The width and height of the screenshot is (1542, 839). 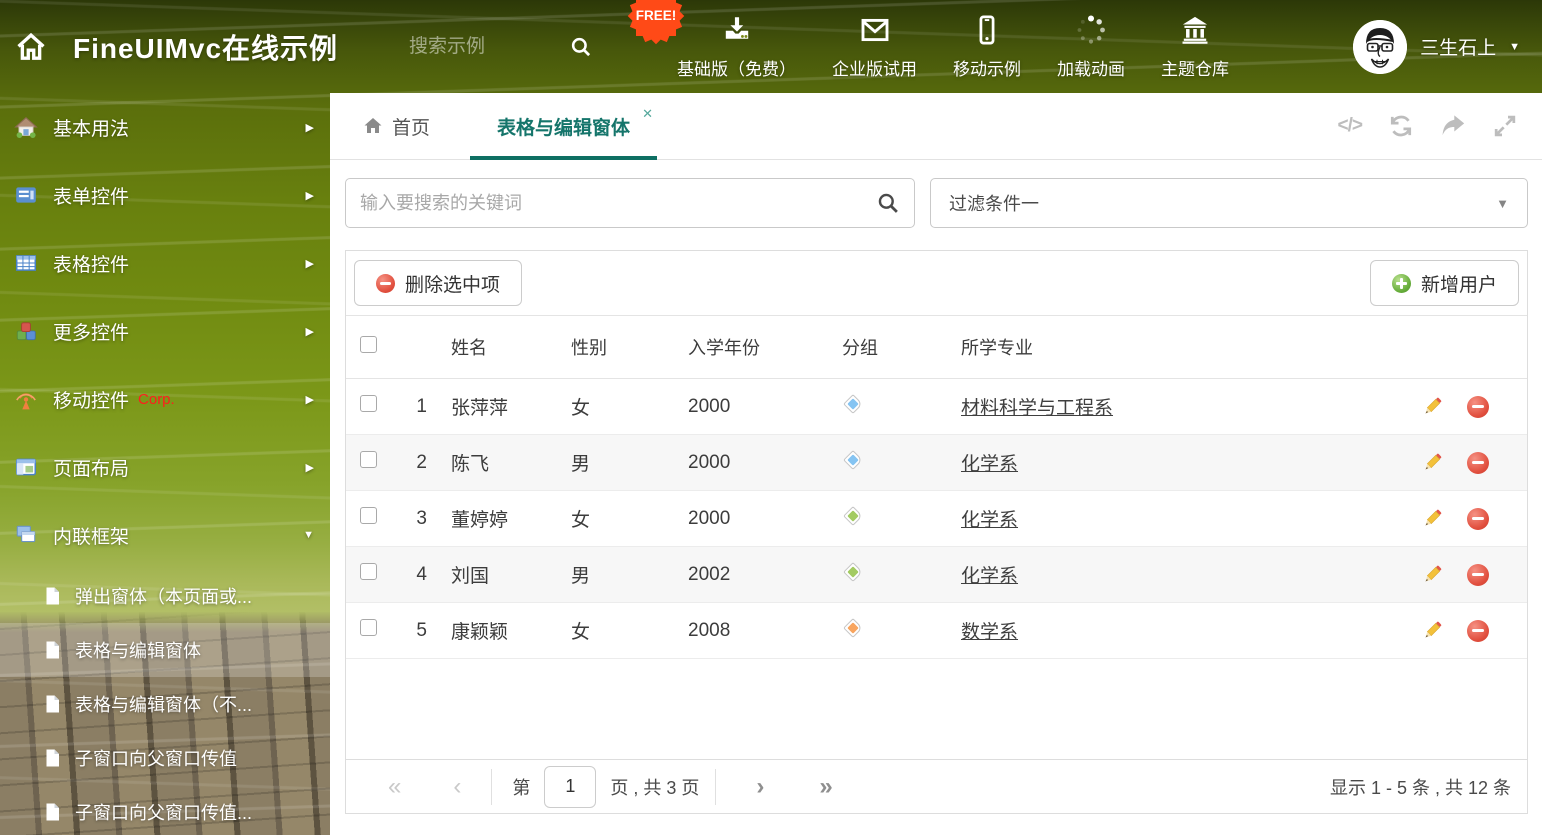 I want to click on row-index: 3, so click(x=421, y=518).